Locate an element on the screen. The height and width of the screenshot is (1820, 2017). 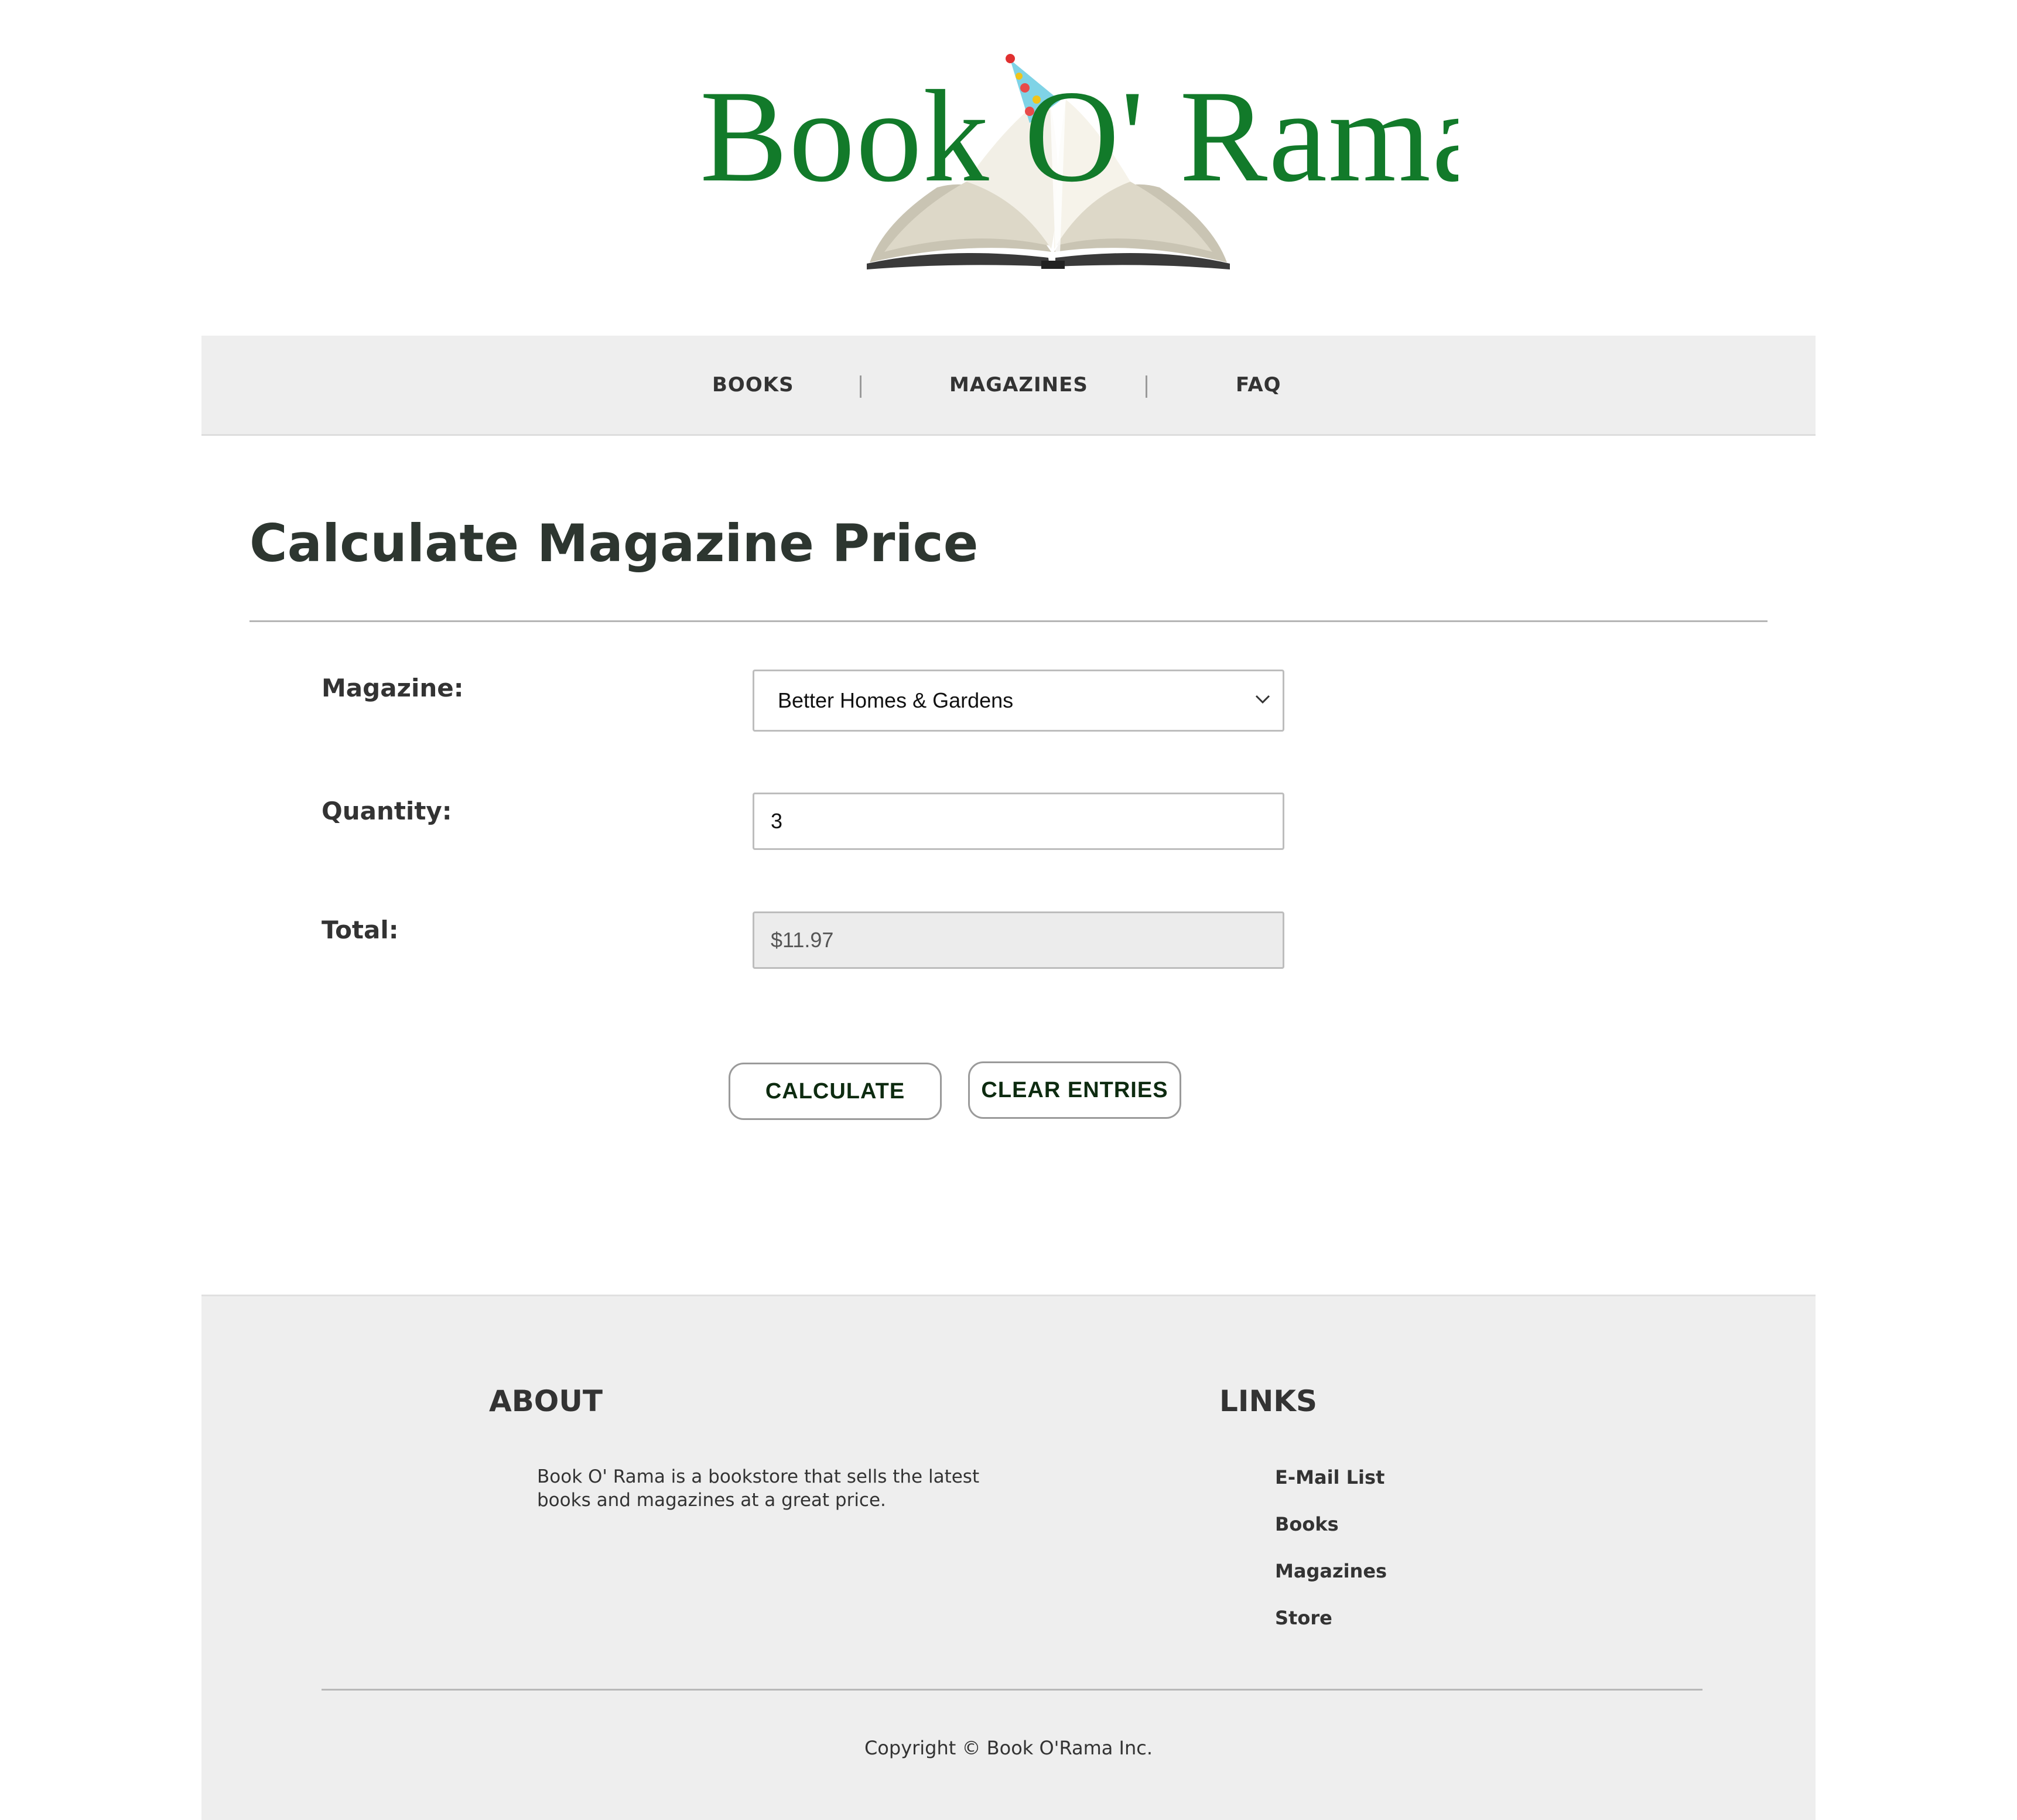
title-divider is located at coordinates (1008, 621).